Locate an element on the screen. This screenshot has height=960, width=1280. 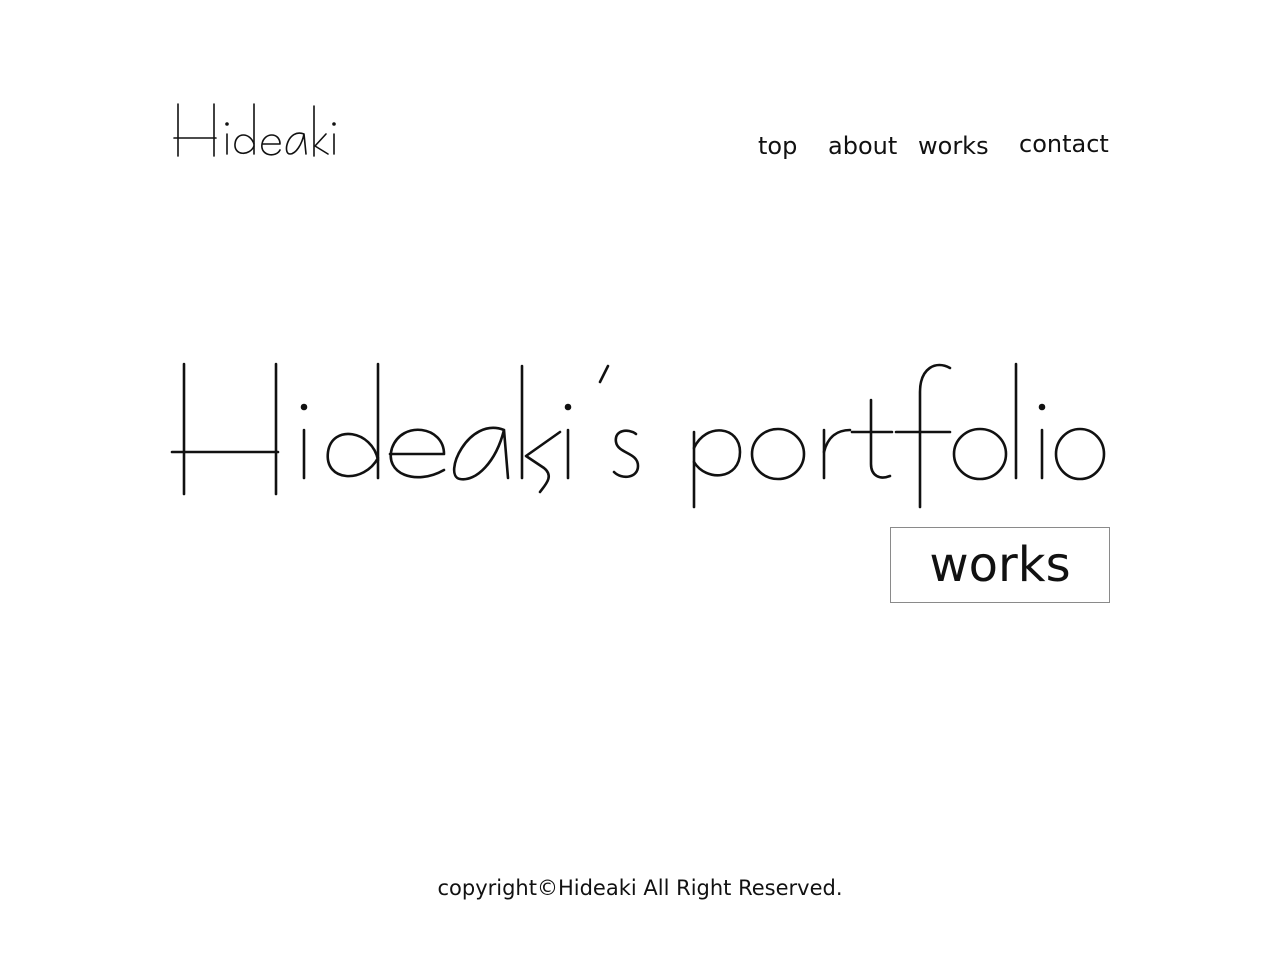
main-nav: top about works contact is located at coordinates (640, 147).